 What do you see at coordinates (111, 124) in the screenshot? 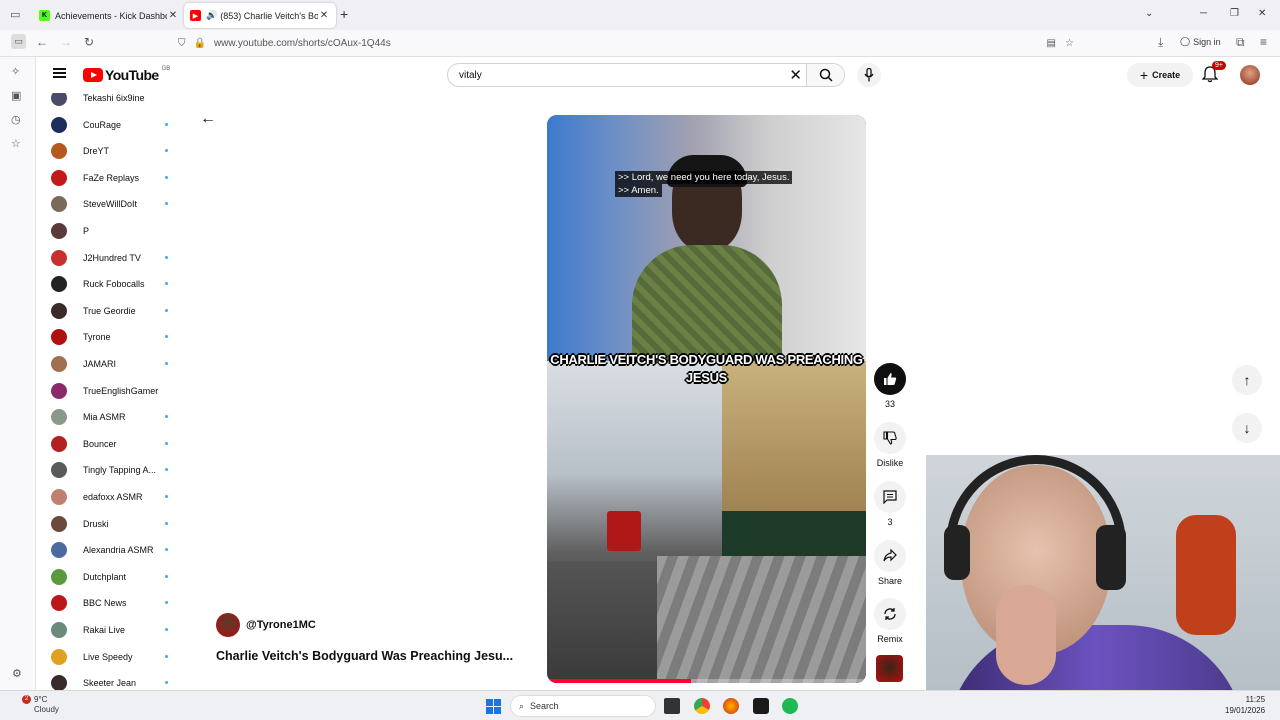
I see `sidebar-item-subscription: CouRage` at bounding box center [111, 124].